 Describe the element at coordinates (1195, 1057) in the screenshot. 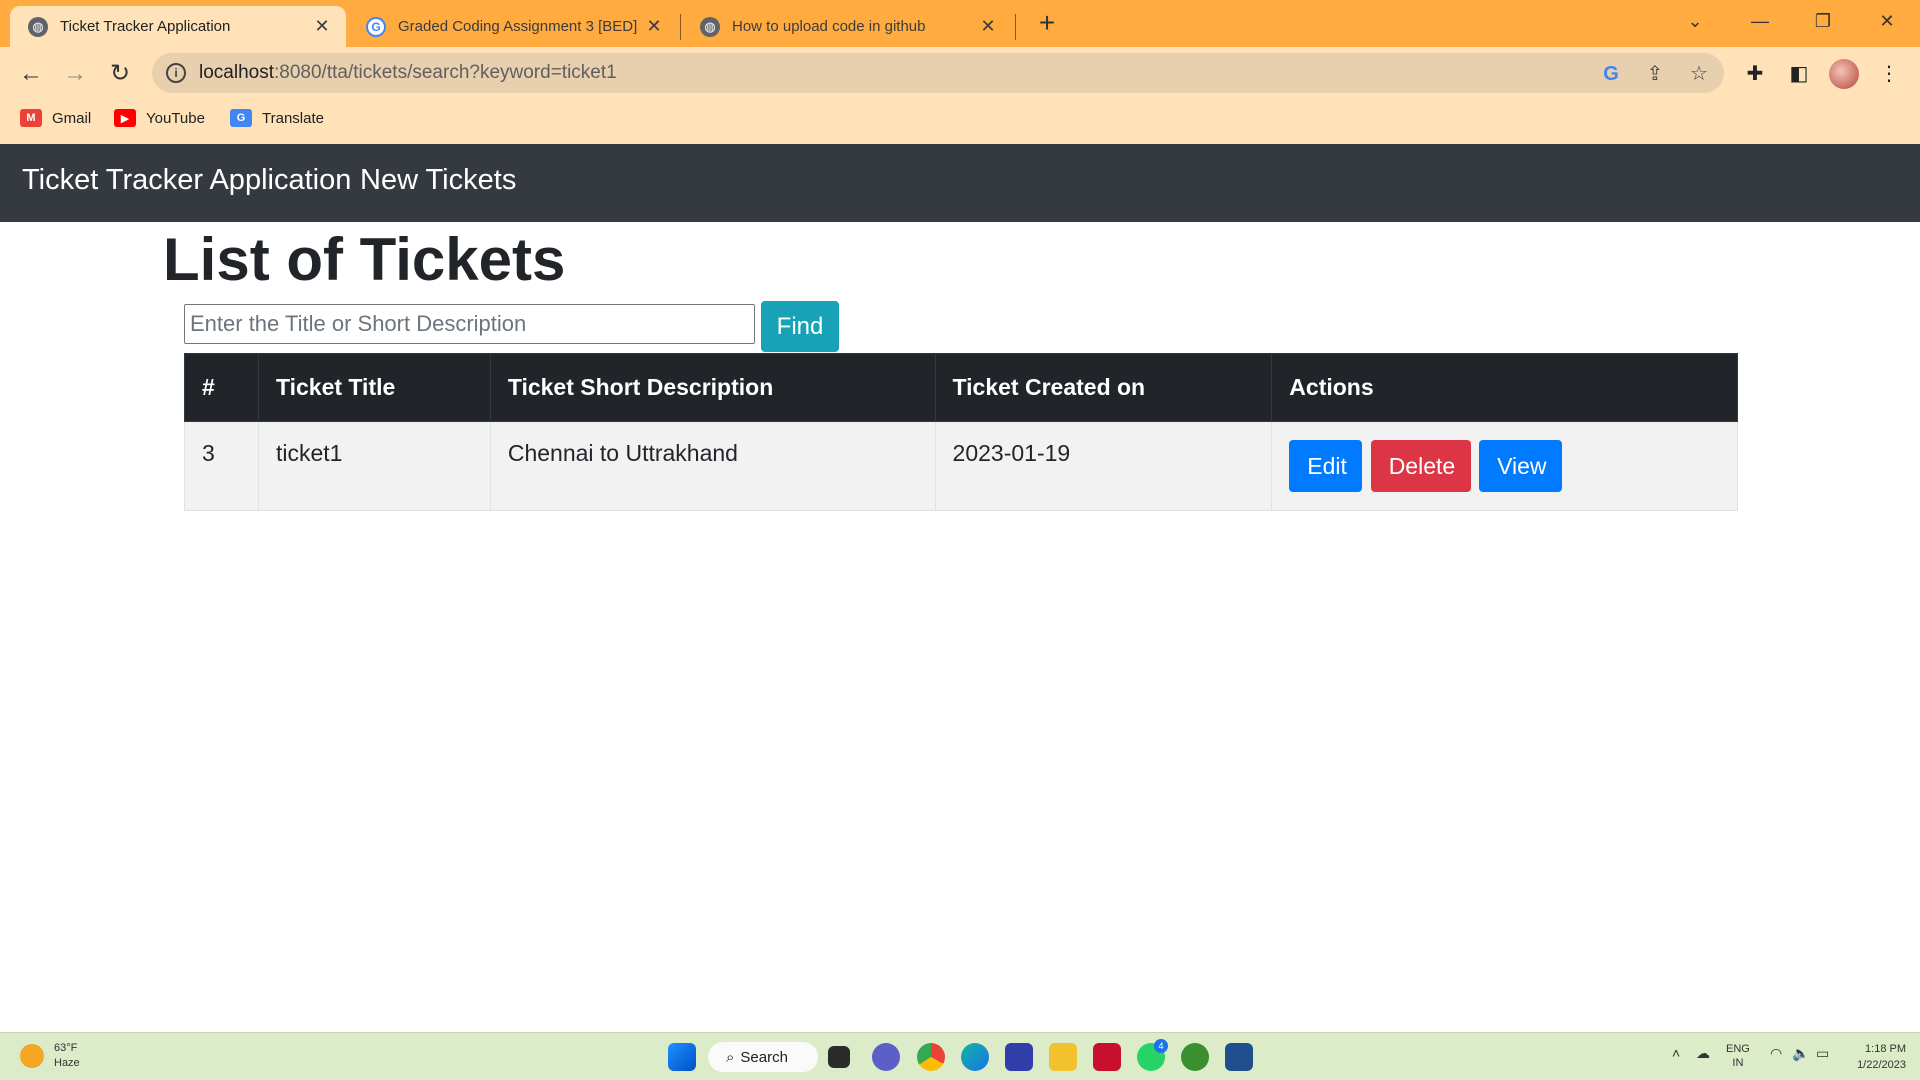

I see `spring-tool-suite-icon` at that location.